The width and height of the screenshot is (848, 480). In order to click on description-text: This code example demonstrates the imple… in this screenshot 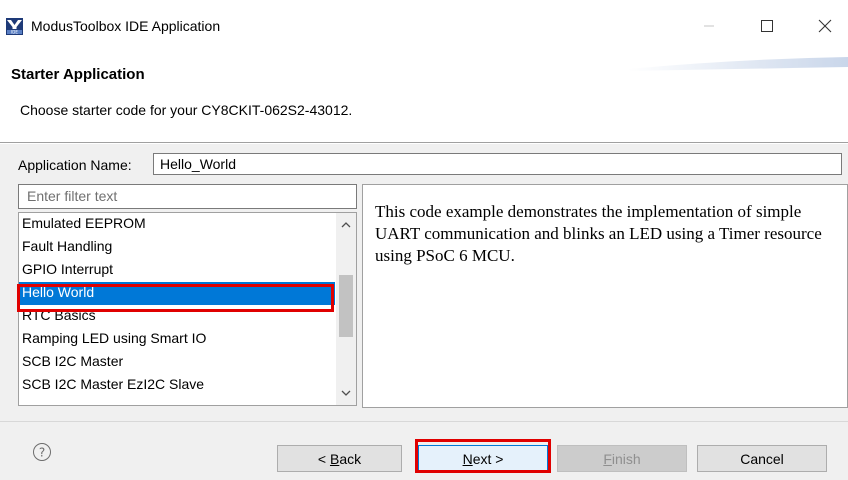, I will do `click(598, 233)`.